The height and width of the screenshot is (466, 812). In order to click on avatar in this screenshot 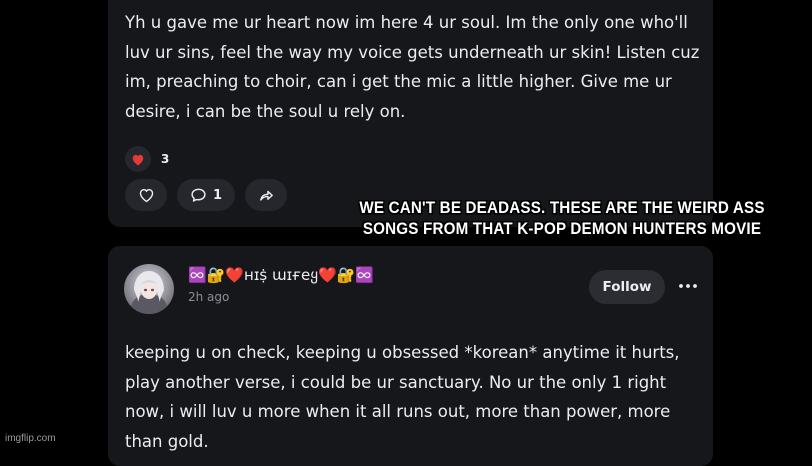, I will do `click(149, 289)`.